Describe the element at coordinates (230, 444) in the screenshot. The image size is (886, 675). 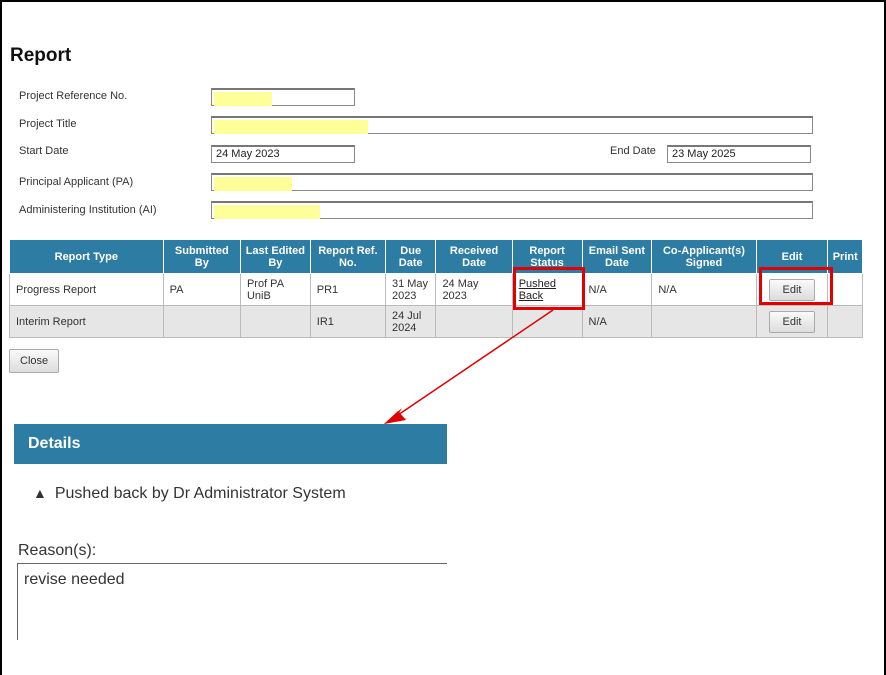
I see `details-header: Details` at that location.